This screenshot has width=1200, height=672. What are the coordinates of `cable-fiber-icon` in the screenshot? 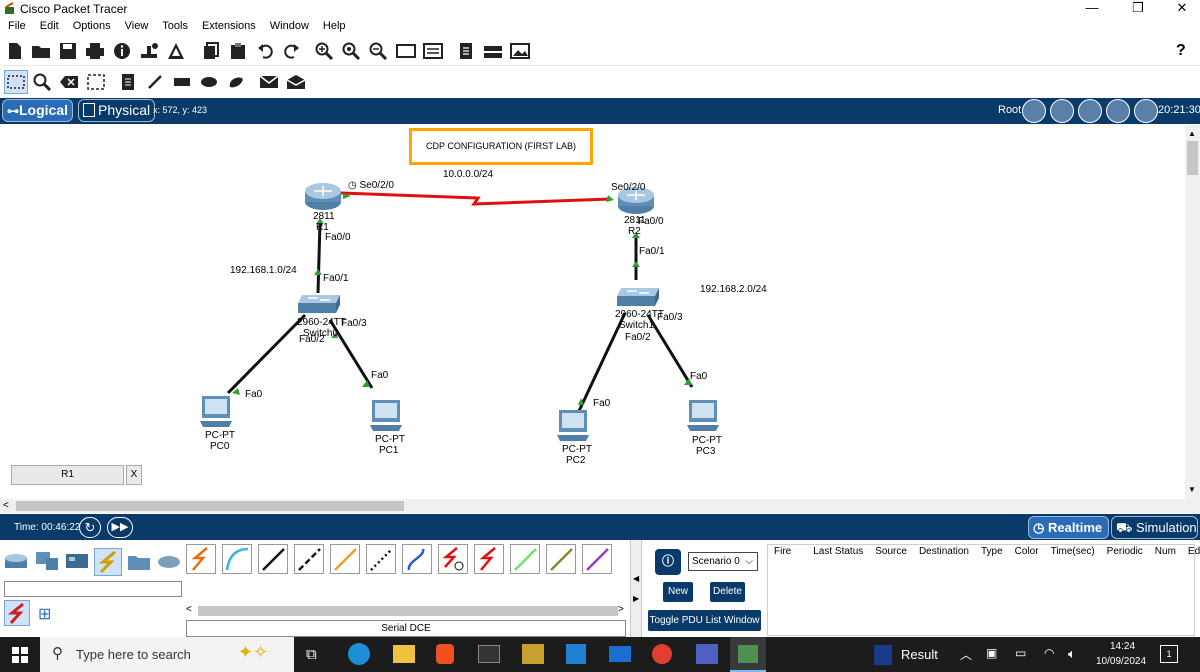 It's located at (345, 559).